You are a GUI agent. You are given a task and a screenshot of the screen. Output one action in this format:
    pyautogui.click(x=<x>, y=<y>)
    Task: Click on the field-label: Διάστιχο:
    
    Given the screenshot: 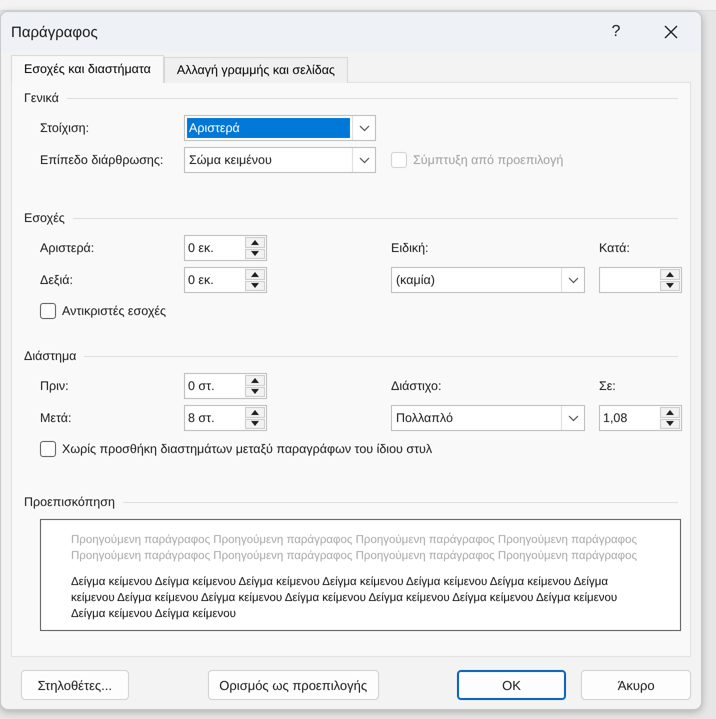 What is the action you would take?
    pyautogui.click(x=416, y=386)
    